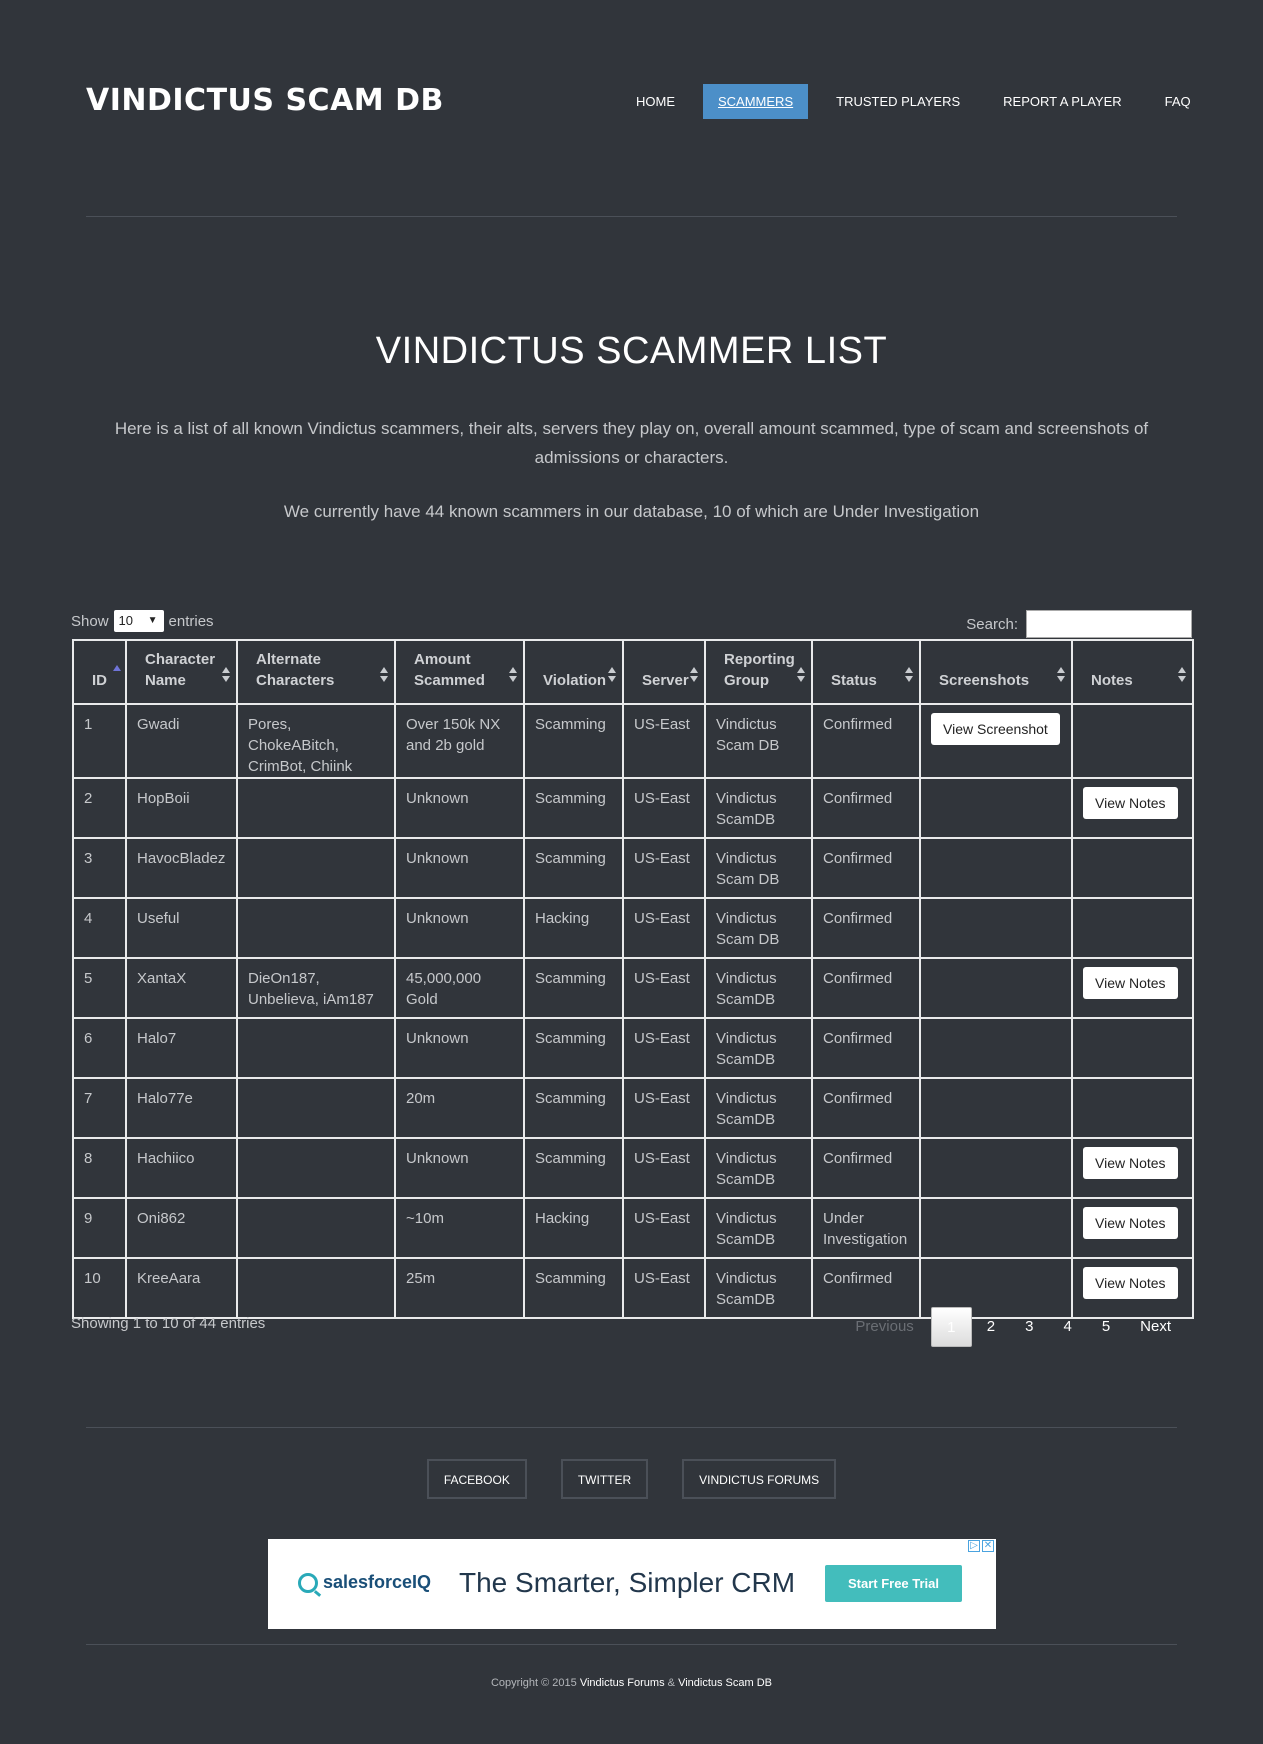 The width and height of the screenshot is (1263, 1744). What do you see at coordinates (181, 672) in the screenshot?
I see `column-header-character-name: Character Name` at bounding box center [181, 672].